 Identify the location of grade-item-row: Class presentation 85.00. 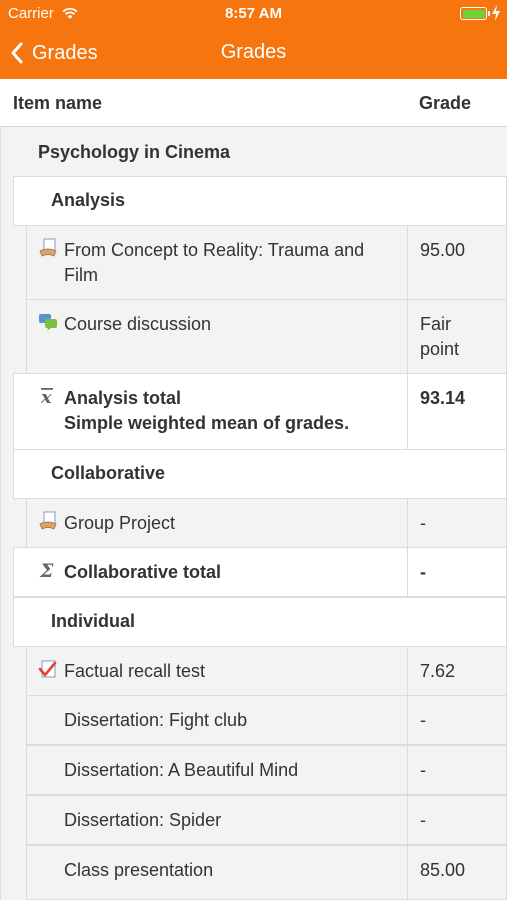
(266, 872).